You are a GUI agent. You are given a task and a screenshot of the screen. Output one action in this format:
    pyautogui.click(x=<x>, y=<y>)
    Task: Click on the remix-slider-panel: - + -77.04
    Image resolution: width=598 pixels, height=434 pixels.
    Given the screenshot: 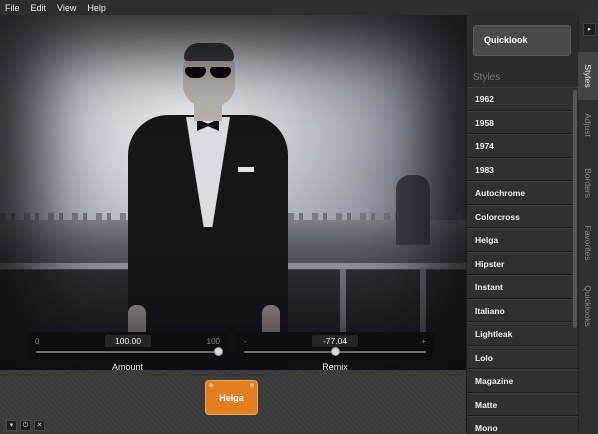 What is the action you would take?
    pyautogui.click(x=335, y=346)
    